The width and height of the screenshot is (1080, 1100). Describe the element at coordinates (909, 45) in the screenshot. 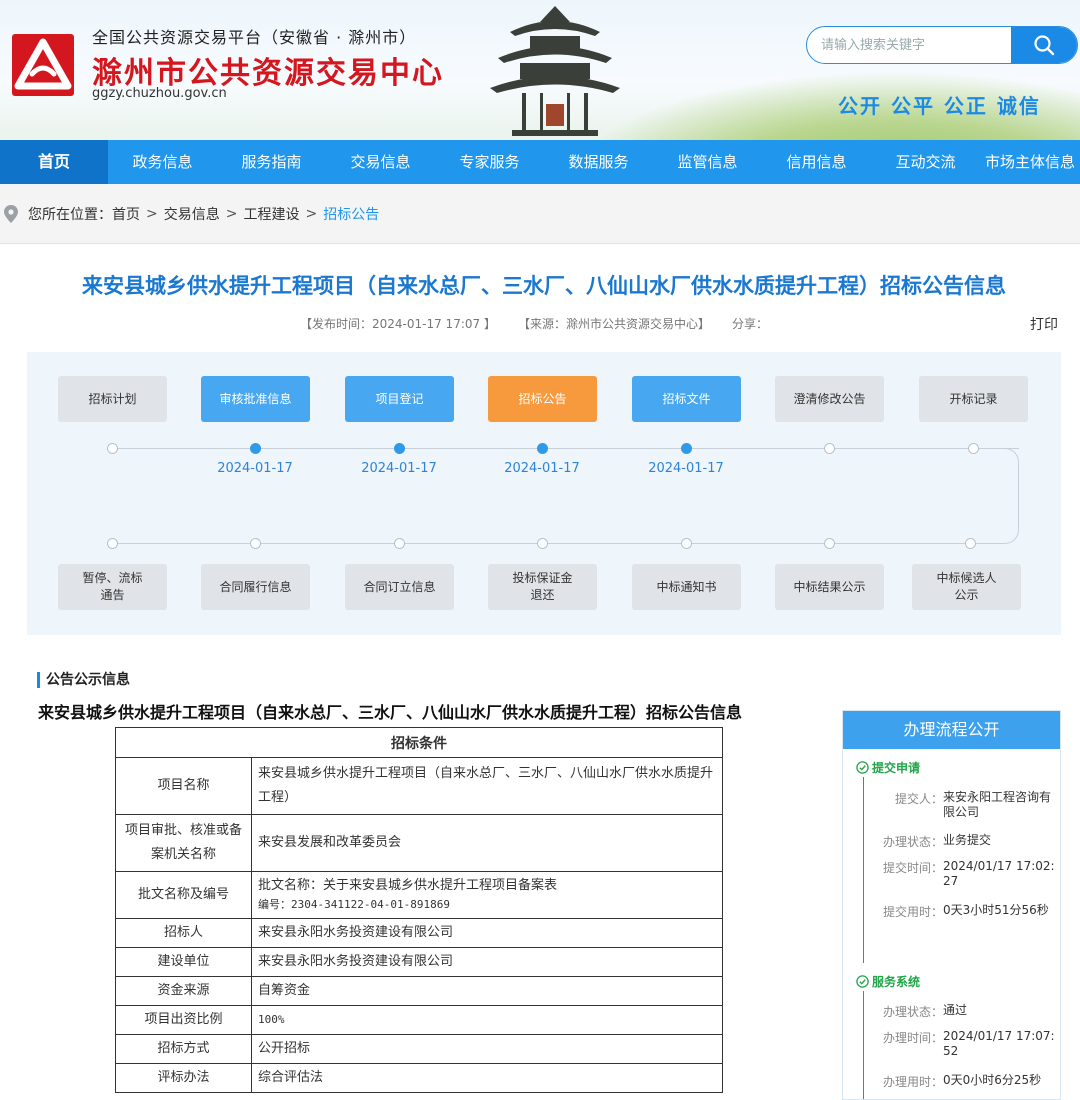

I see `search-input` at that location.